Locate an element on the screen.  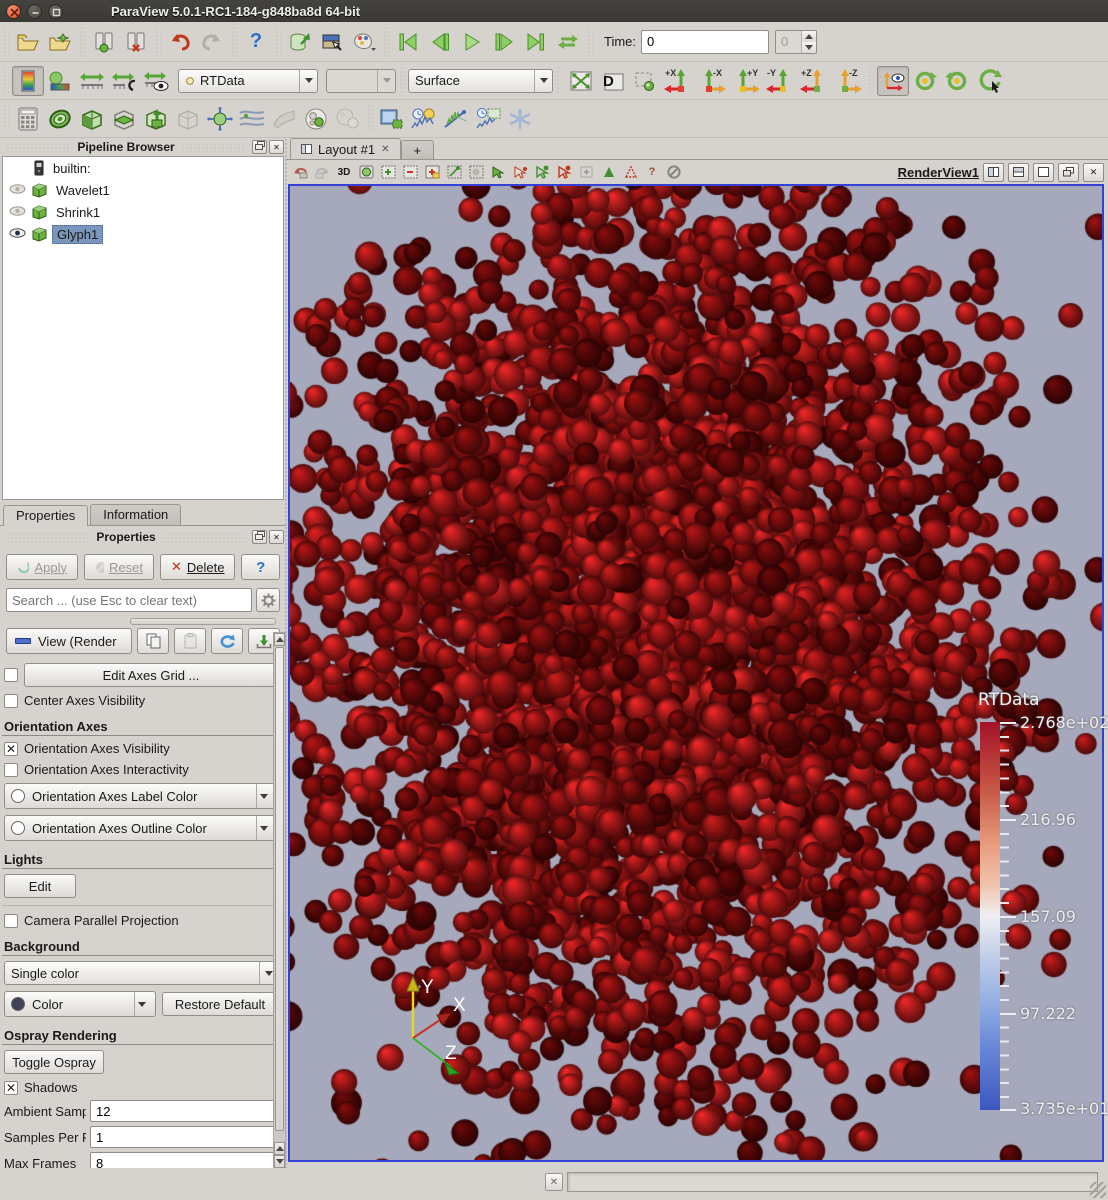
colorbar is located at coordinates (990, 916).